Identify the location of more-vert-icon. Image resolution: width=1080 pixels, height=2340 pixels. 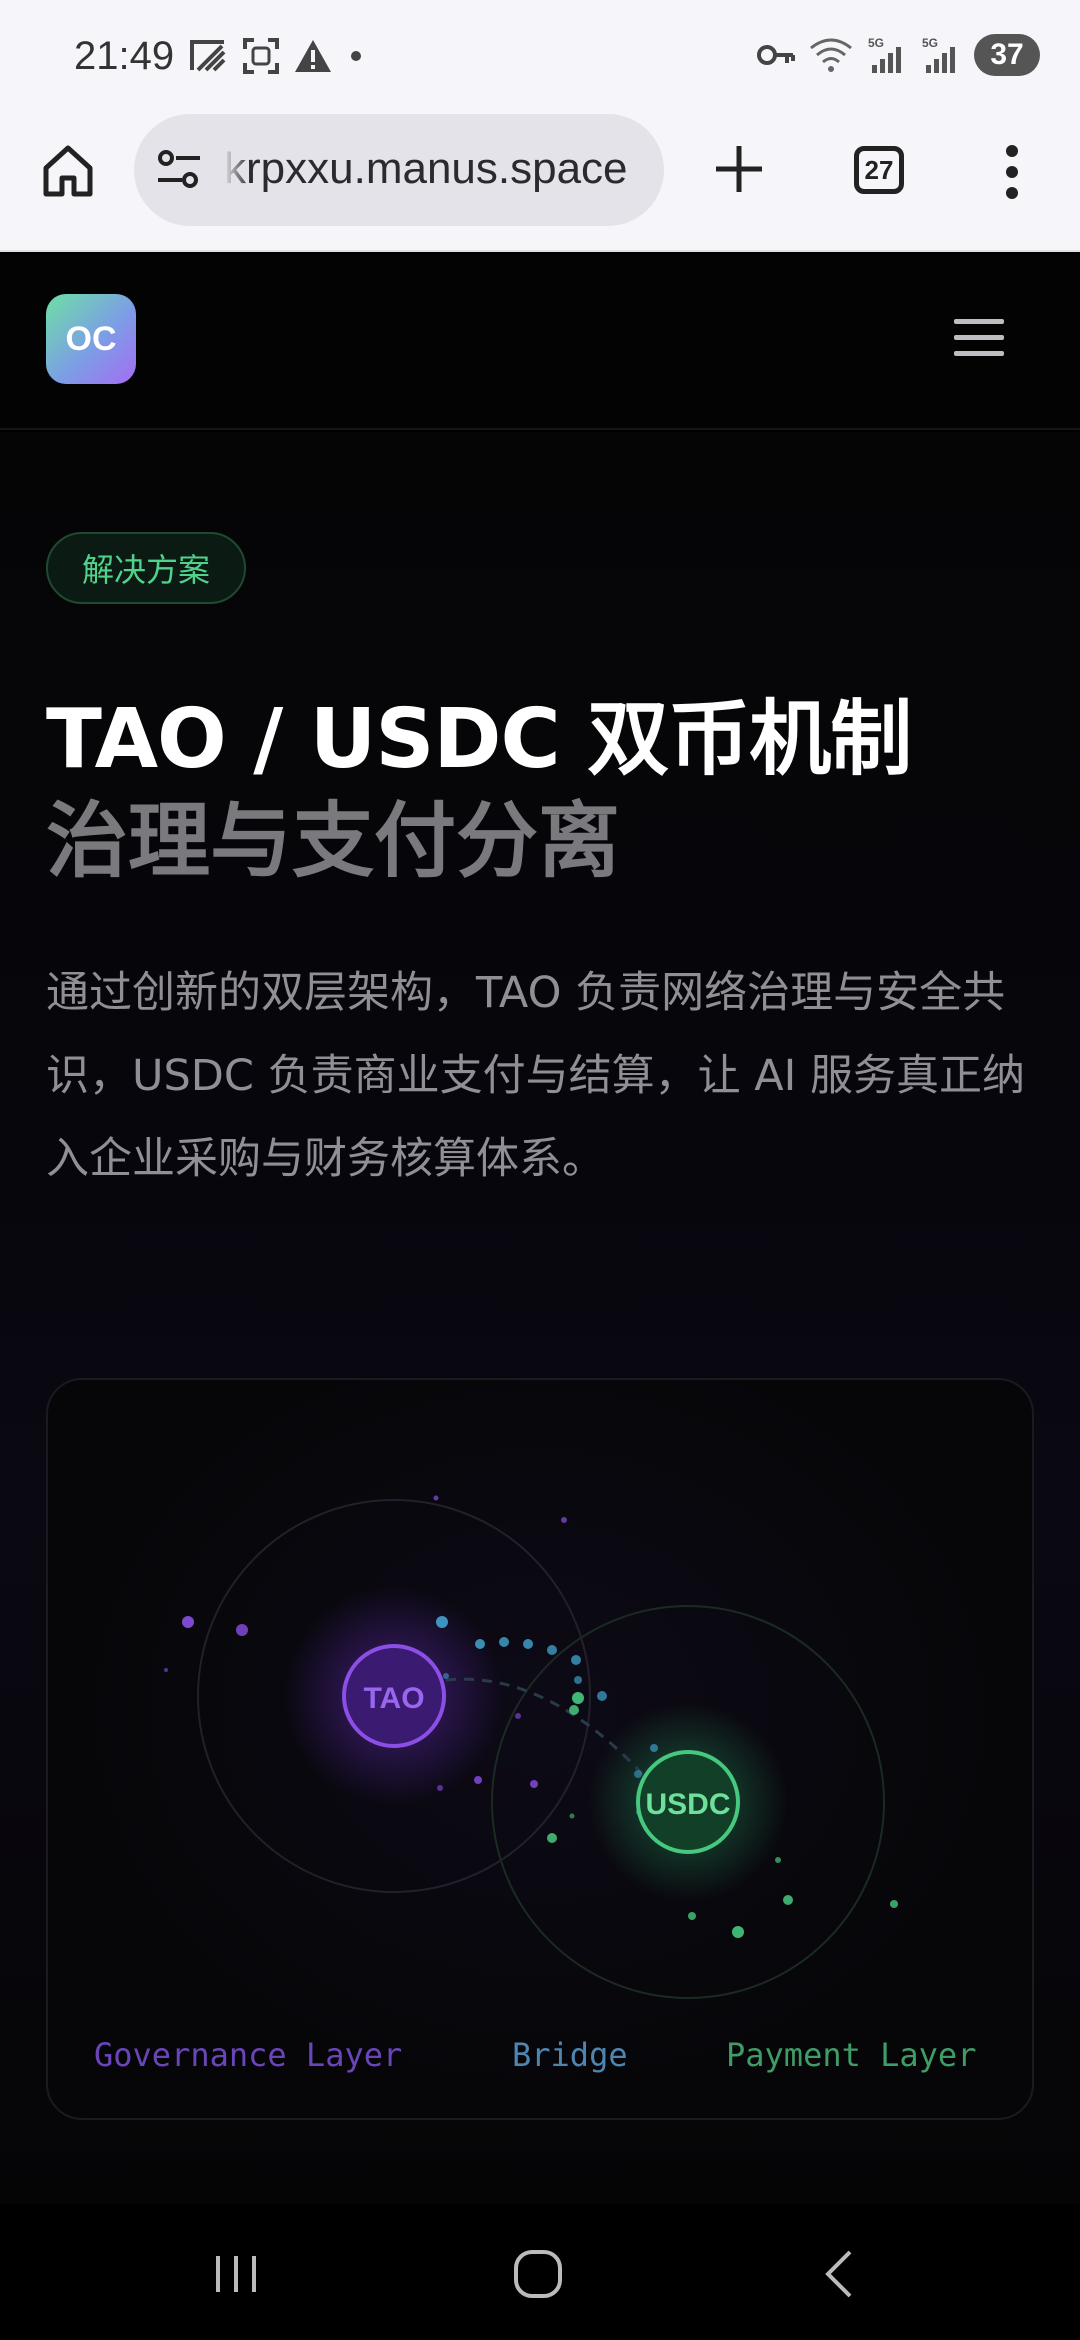
(1012, 172).